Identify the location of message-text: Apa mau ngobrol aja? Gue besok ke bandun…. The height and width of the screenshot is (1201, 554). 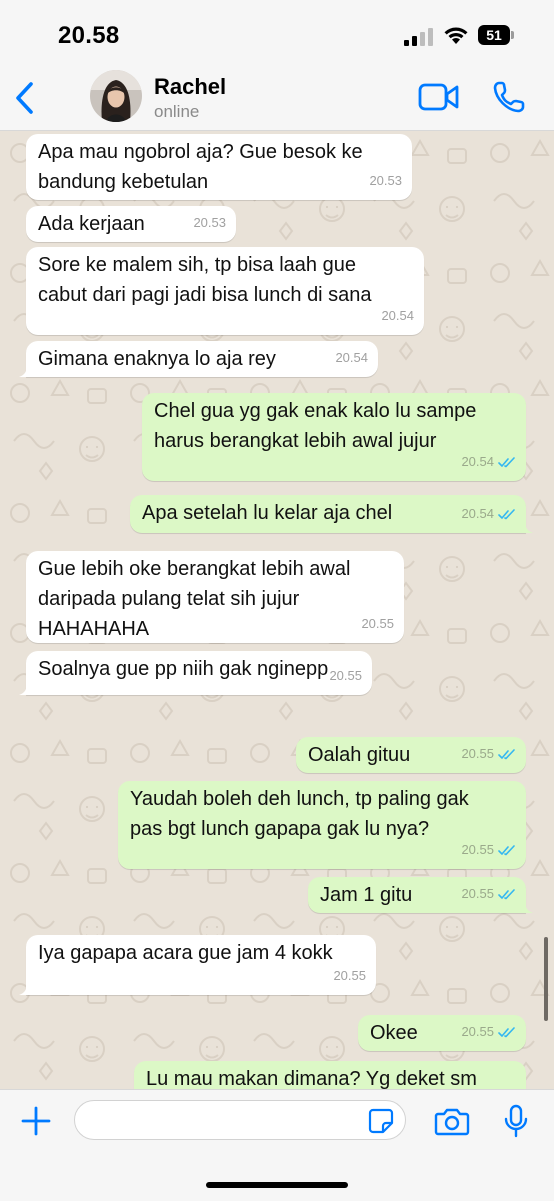
(200, 167).